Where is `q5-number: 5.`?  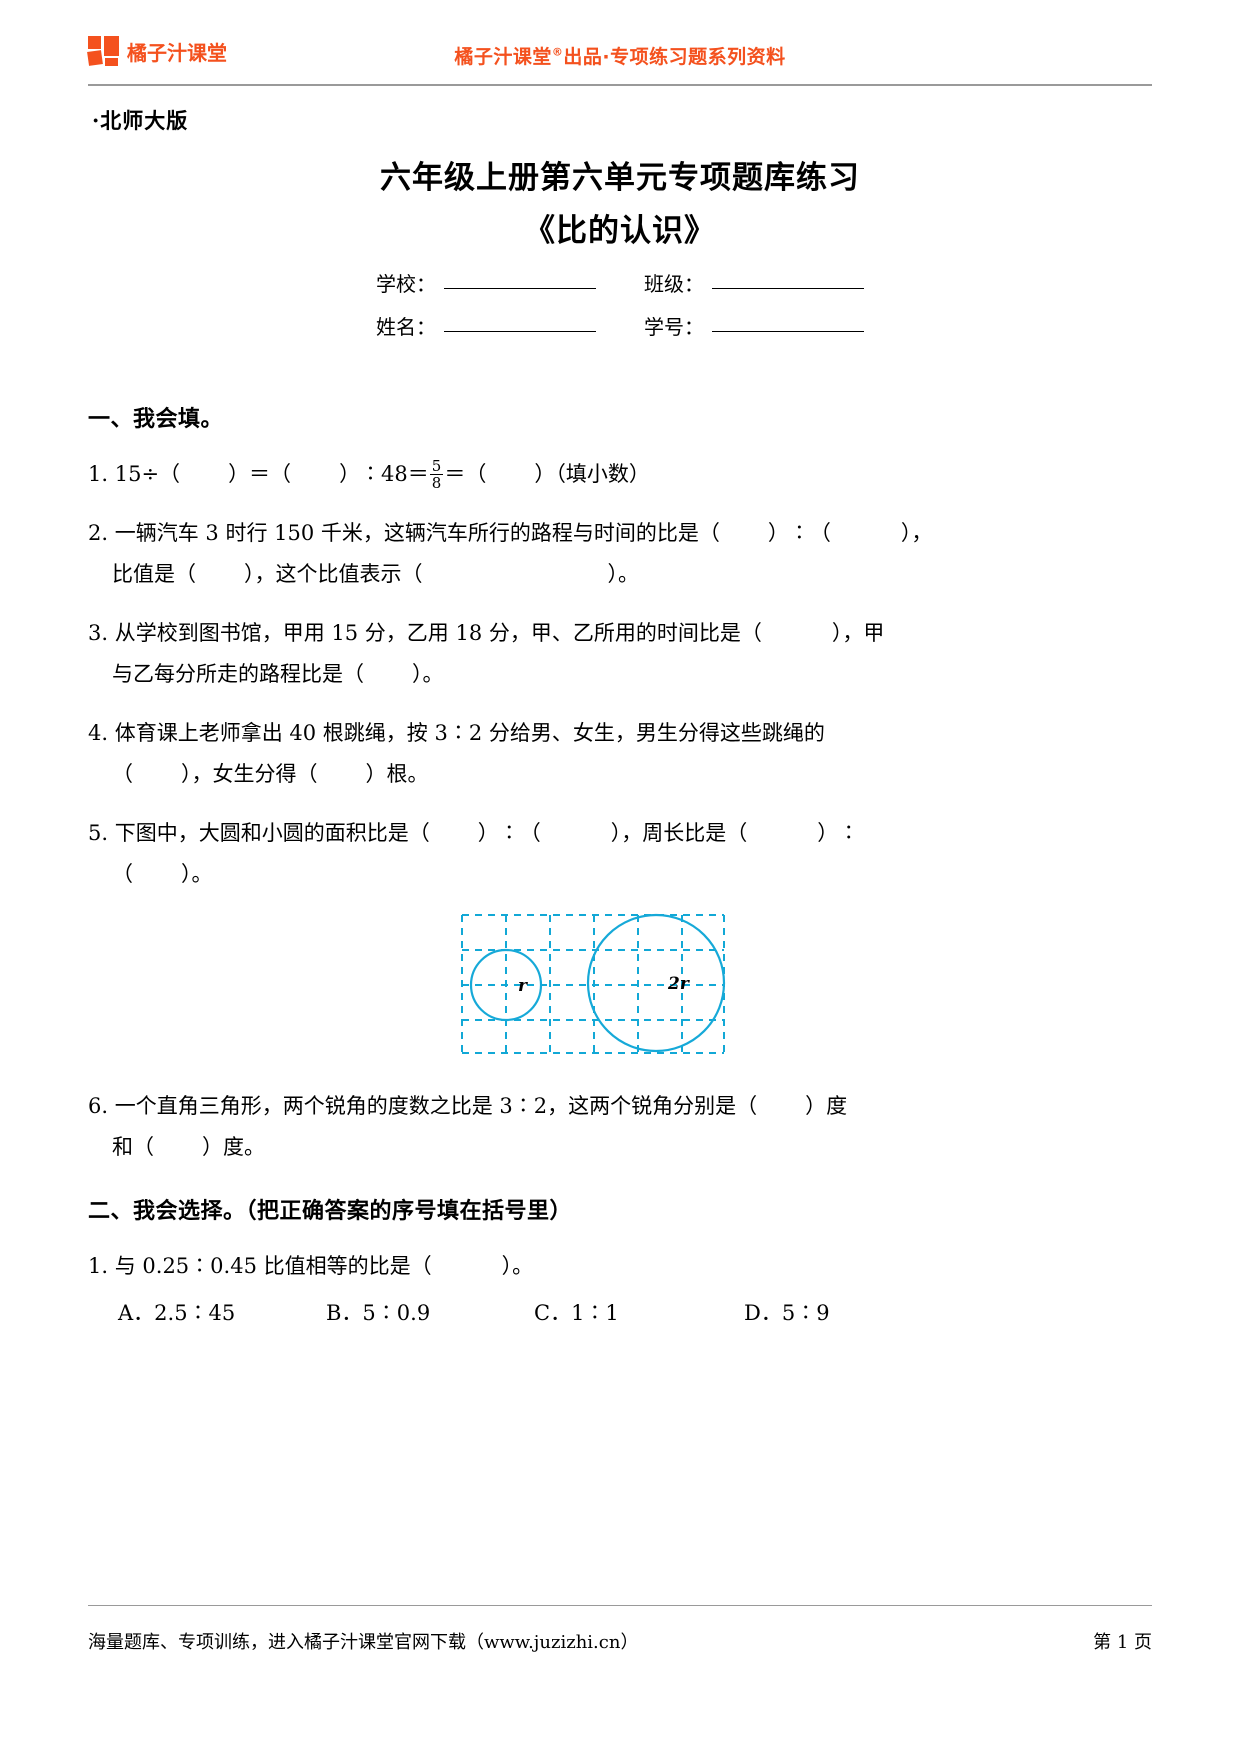
q5-number: 5. is located at coordinates (98, 832).